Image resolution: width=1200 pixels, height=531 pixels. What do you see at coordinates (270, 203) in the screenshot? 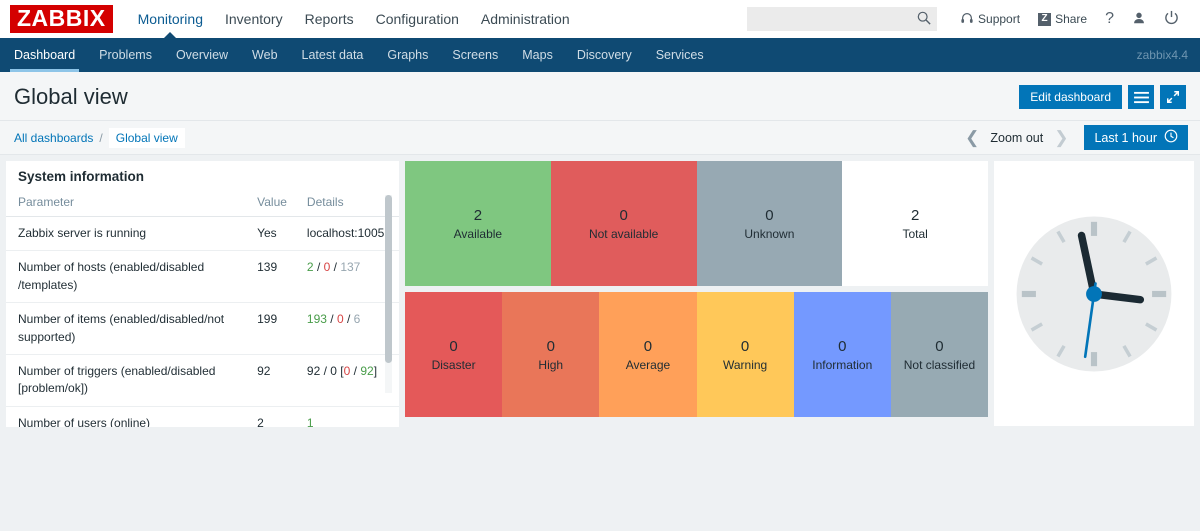
I see `column-header-value: Value` at bounding box center [270, 203].